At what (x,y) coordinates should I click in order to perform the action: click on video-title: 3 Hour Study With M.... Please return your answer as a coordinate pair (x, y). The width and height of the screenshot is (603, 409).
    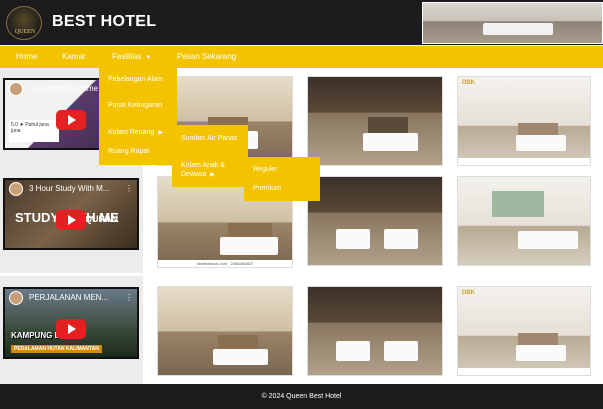
    Looking at the image, I should click on (69, 188).